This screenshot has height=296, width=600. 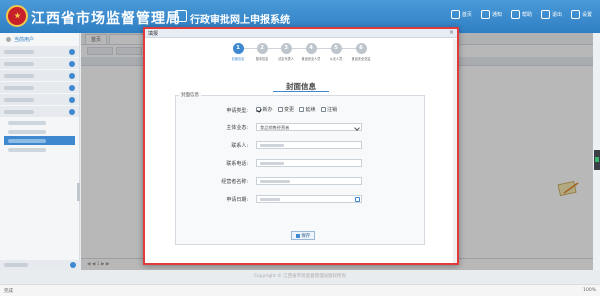 I want to click on option-new: 新办, so click(x=264, y=109).